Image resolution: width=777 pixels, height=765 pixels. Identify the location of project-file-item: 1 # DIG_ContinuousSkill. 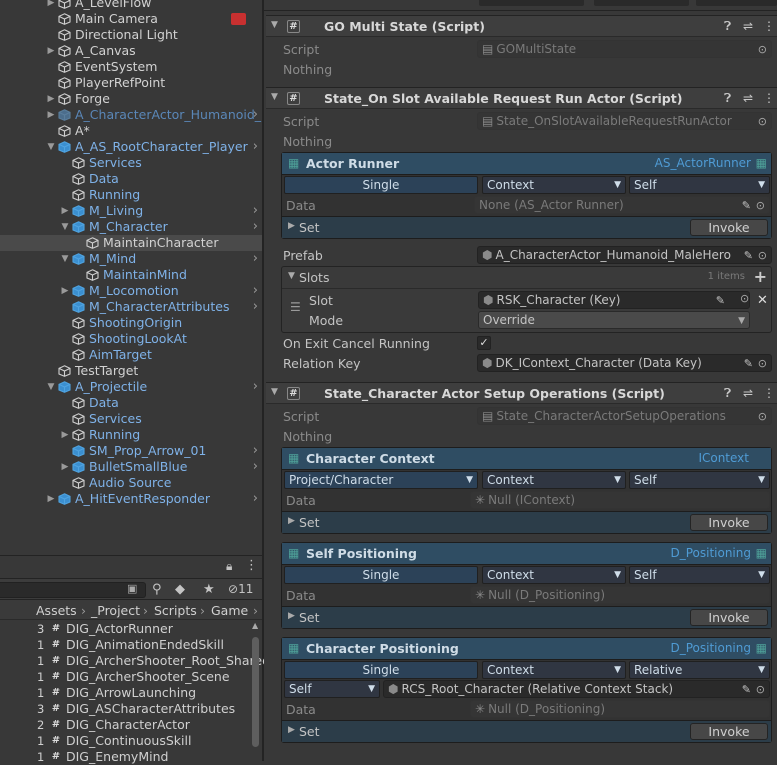
(125, 741).